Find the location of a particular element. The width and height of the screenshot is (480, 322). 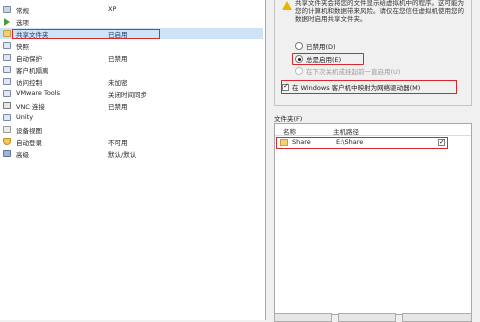

radio-disabled: 已禁用(D) is located at coordinates (315, 46).